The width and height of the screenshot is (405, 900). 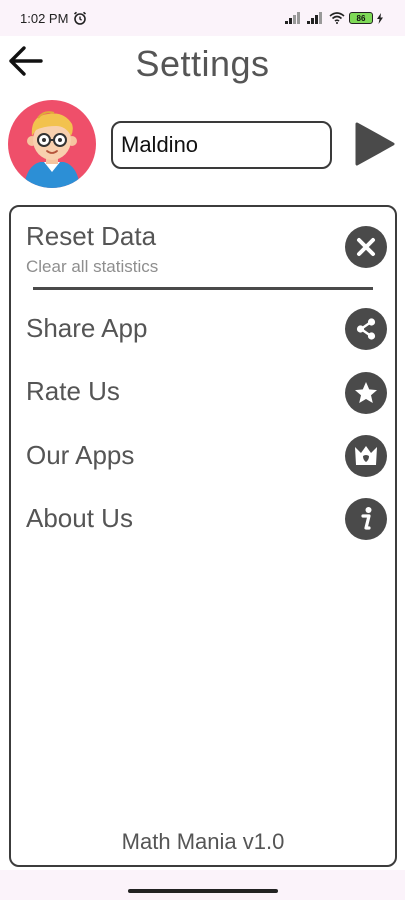 What do you see at coordinates (221, 145) in the screenshot?
I see `player-name-input` at bounding box center [221, 145].